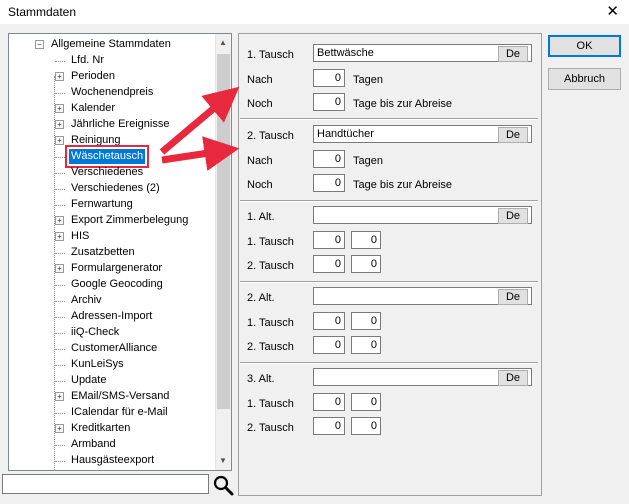 The width and height of the screenshot is (629, 504). What do you see at coordinates (260, 104) in the screenshot?
I see `tausch1-noch-label: Noch` at bounding box center [260, 104].